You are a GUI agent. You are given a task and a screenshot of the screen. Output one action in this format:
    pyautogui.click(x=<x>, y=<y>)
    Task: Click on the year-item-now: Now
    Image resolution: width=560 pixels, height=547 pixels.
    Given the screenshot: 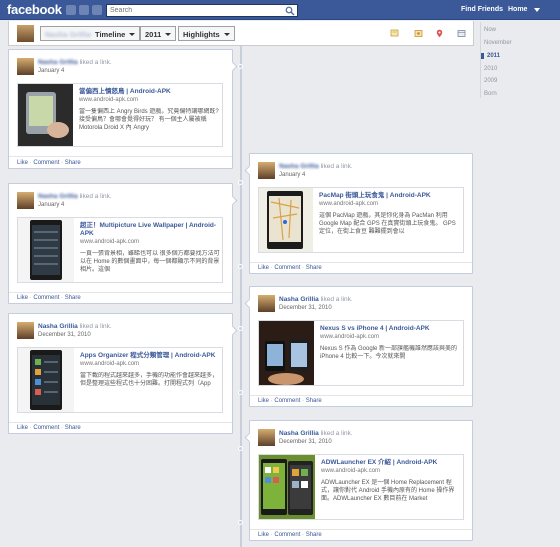 What is the action you would take?
    pyautogui.click(x=490, y=30)
    